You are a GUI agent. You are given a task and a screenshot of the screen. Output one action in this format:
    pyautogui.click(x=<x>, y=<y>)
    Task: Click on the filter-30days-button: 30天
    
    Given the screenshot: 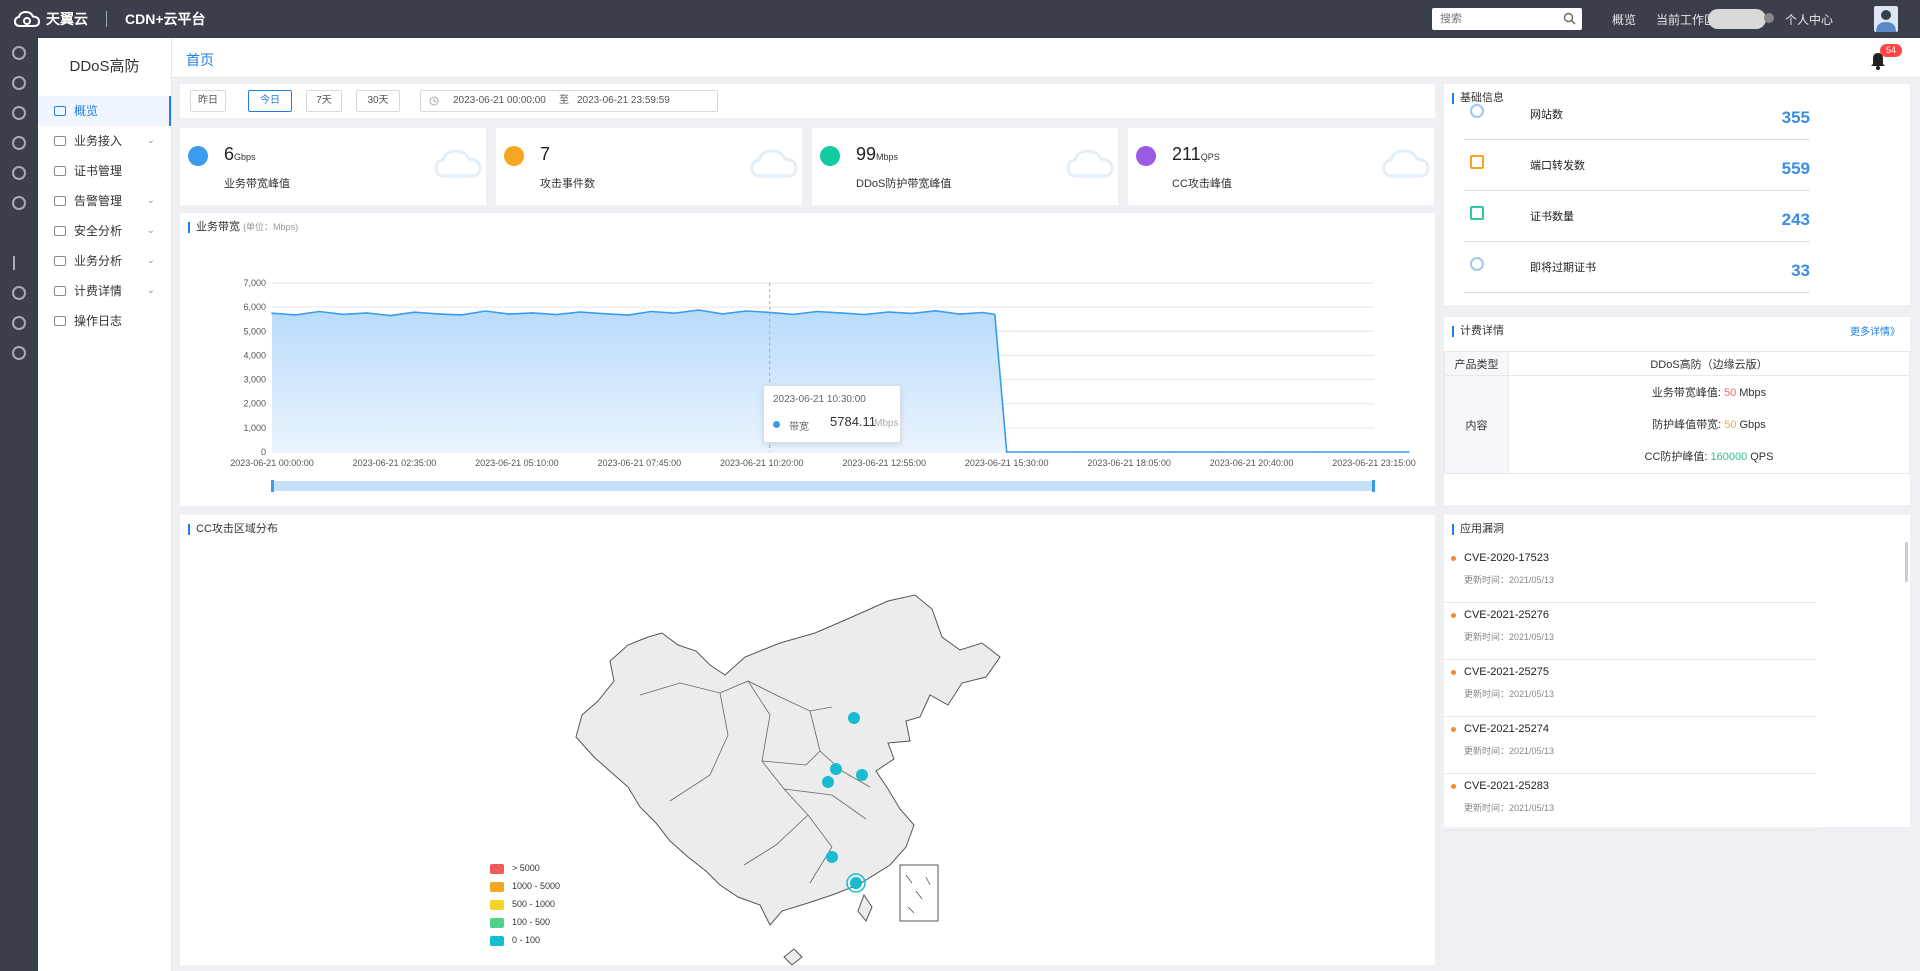 What is the action you would take?
    pyautogui.click(x=378, y=101)
    